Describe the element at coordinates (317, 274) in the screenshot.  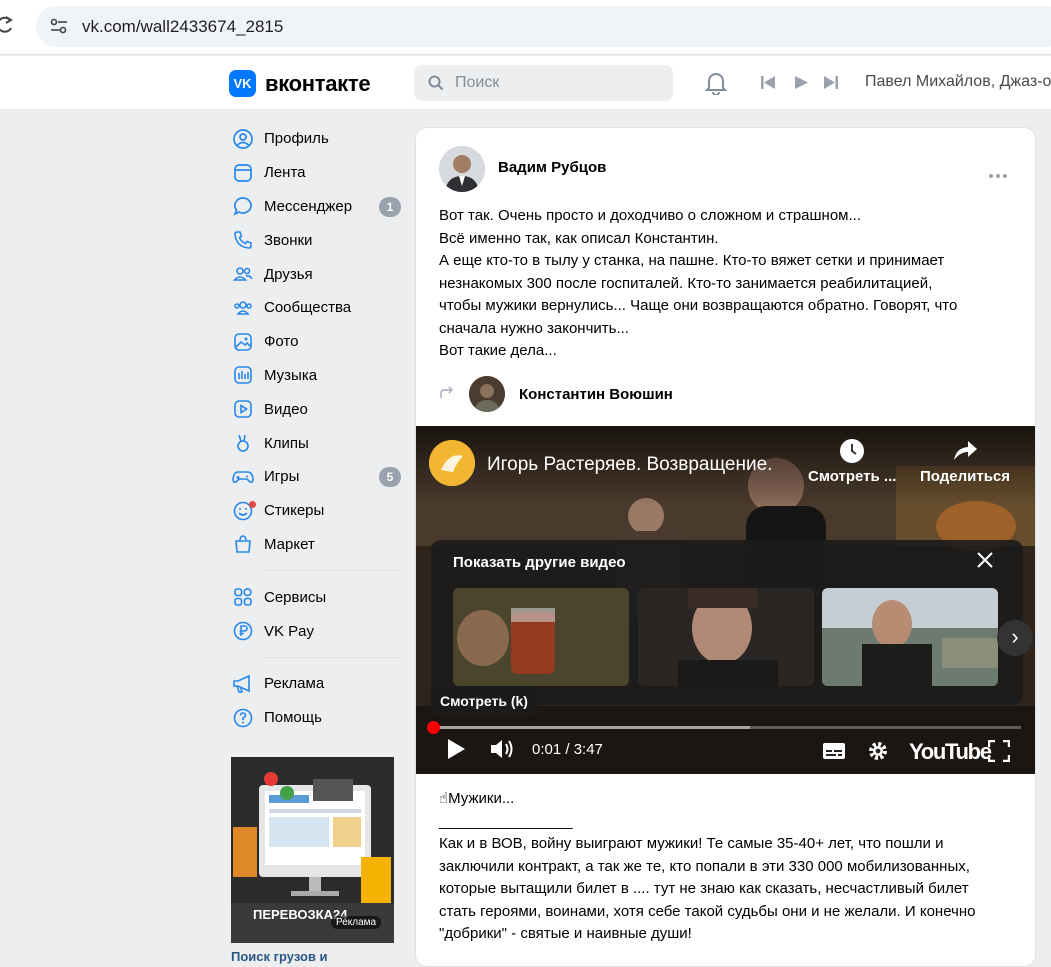
I see `sidebar-item-friends: Друзья` at that location.